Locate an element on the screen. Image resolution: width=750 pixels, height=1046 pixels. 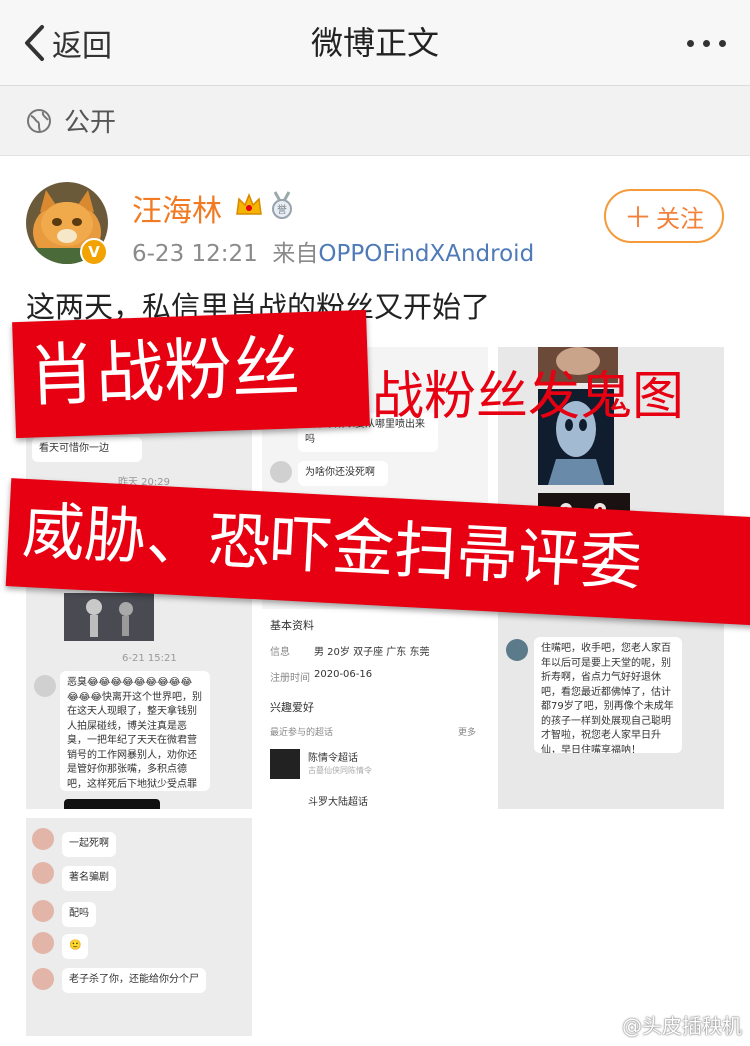
navigation-bar: 返回 微博正文 is located at coordinates (375, 43).